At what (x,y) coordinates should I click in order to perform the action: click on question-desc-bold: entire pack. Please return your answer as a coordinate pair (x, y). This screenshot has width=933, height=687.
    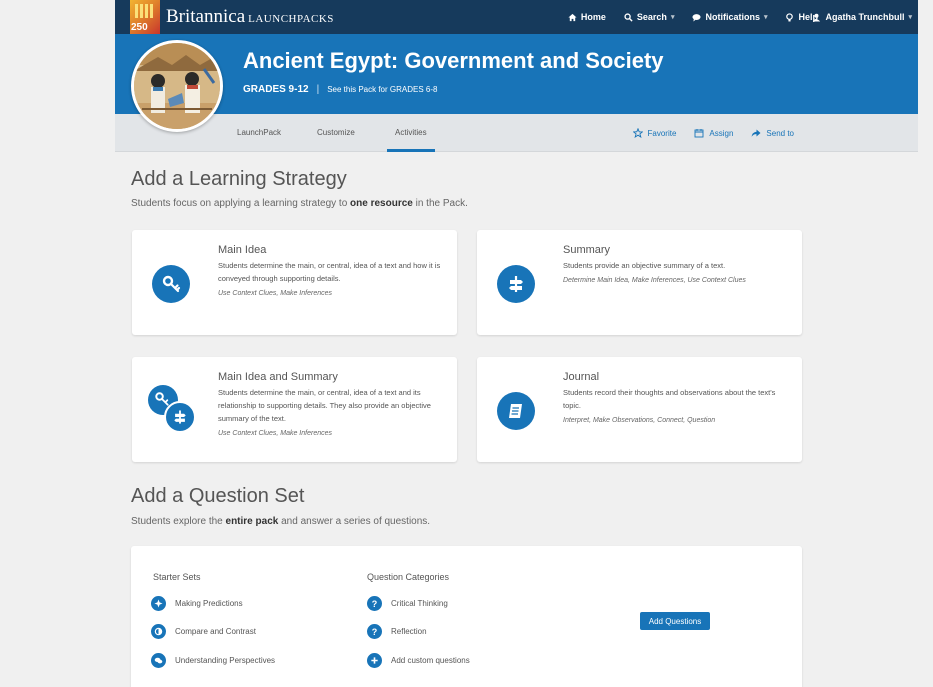
    Looking at the image, I should click on (252, 521).